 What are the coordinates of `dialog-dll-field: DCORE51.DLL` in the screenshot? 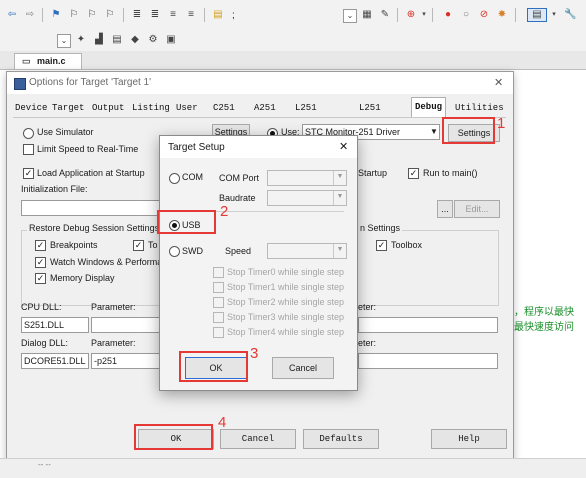 It's located at (55, 361).